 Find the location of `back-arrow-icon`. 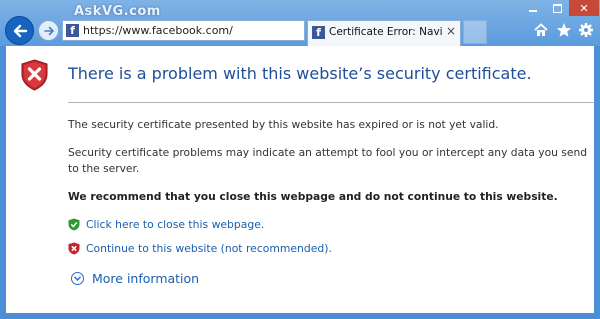

back-arrow-icon is located at coordinates (20, 30).